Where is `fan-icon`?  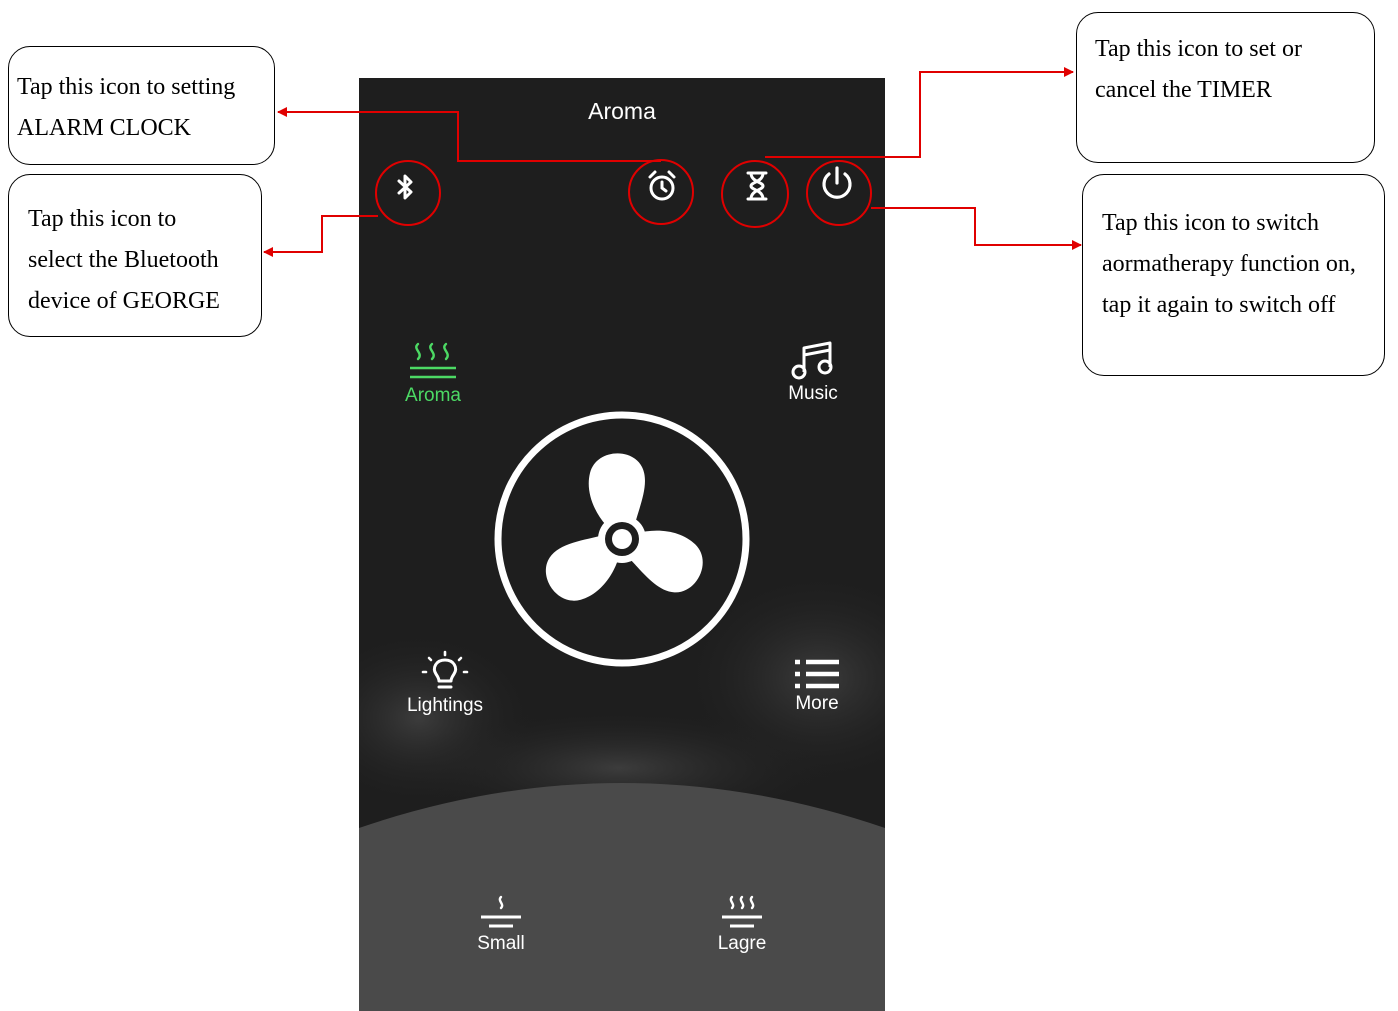 fan-icon is located at coordinates (622, 539).